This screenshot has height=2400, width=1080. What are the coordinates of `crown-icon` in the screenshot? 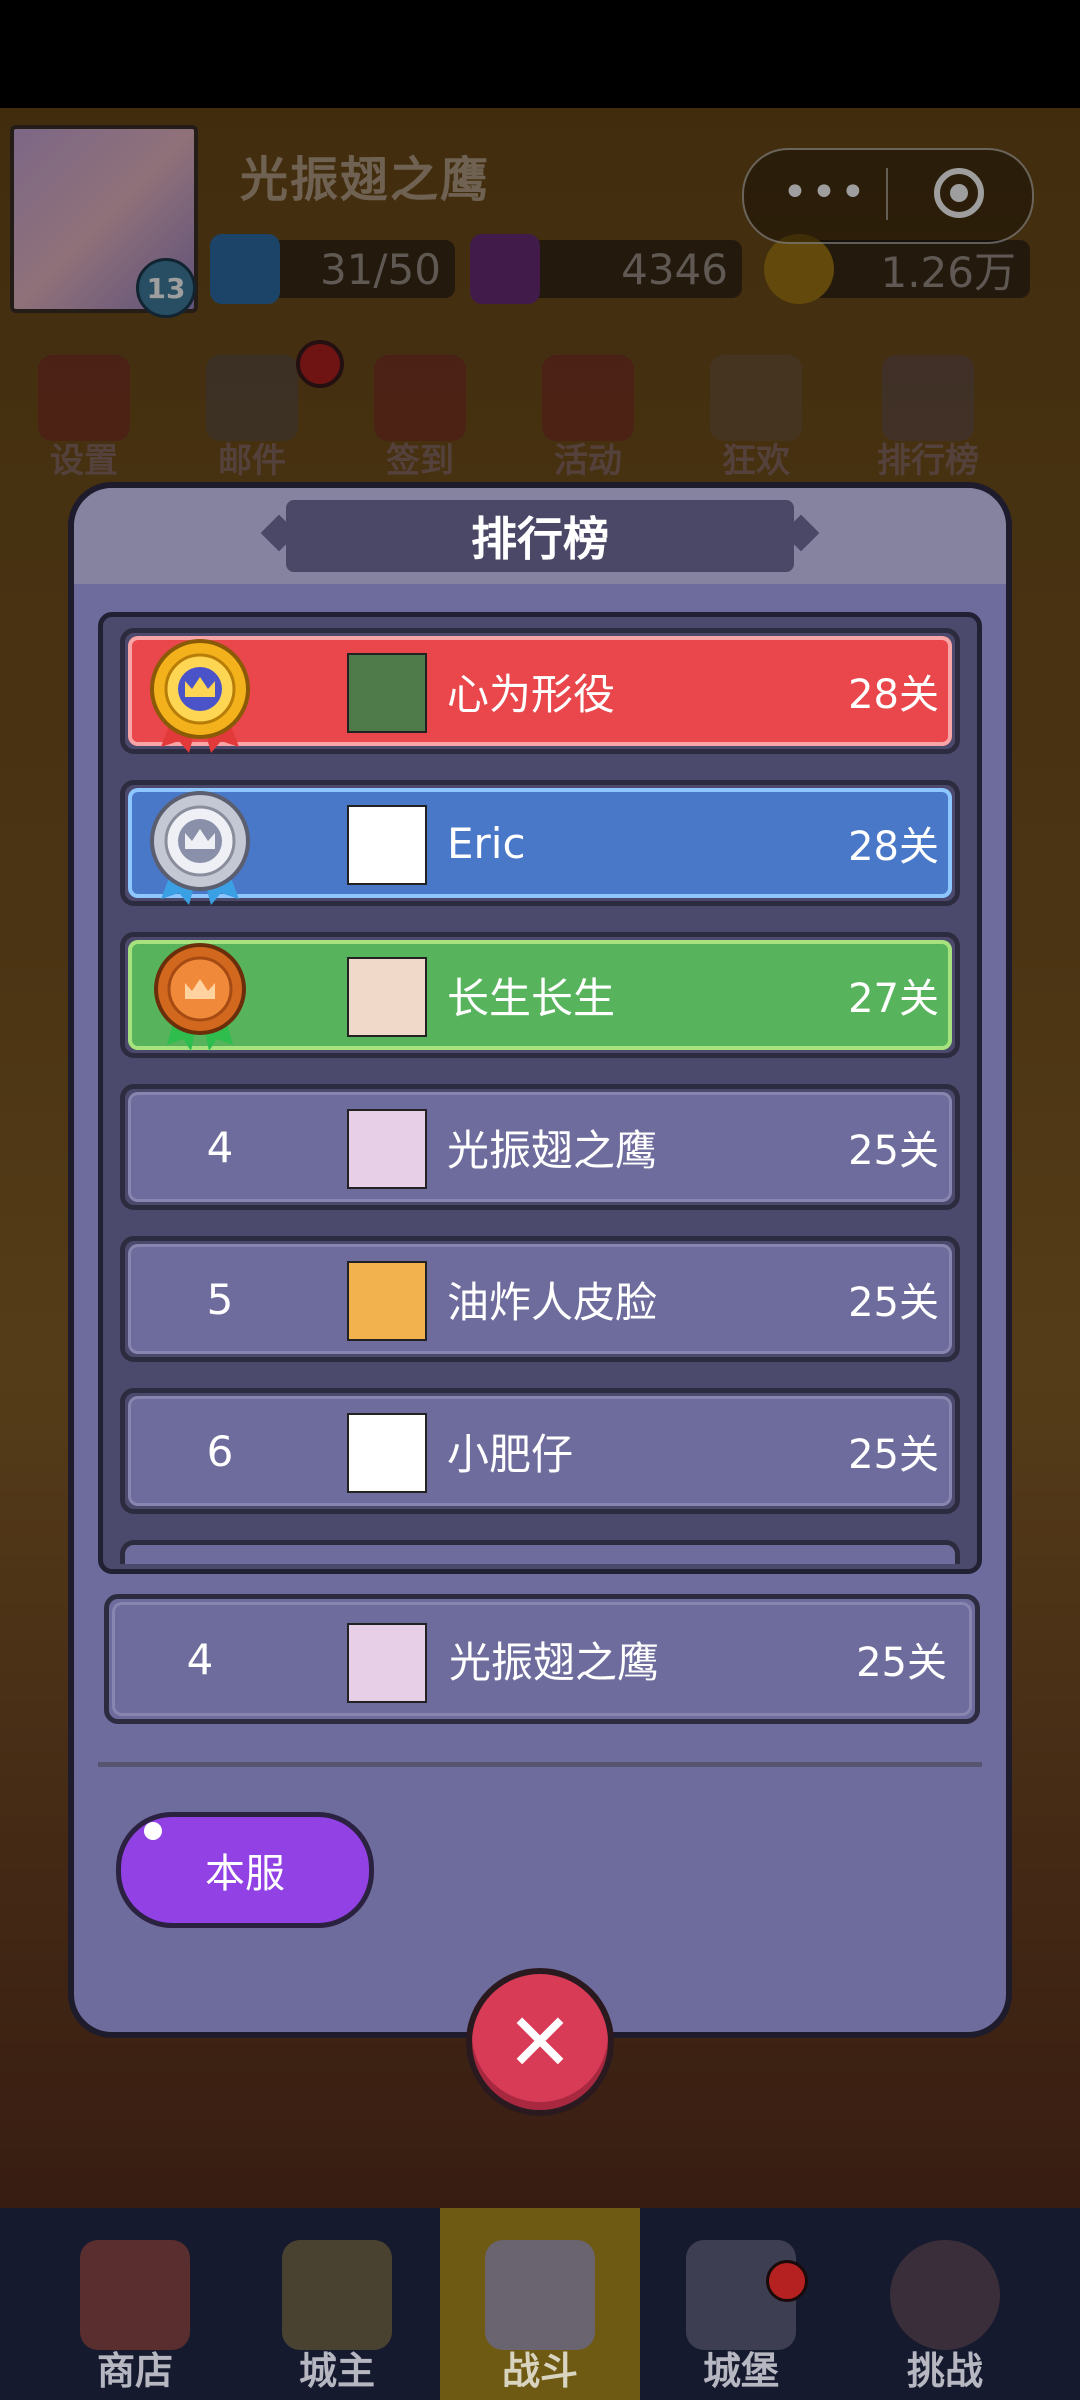 It's located at (337, 2295).